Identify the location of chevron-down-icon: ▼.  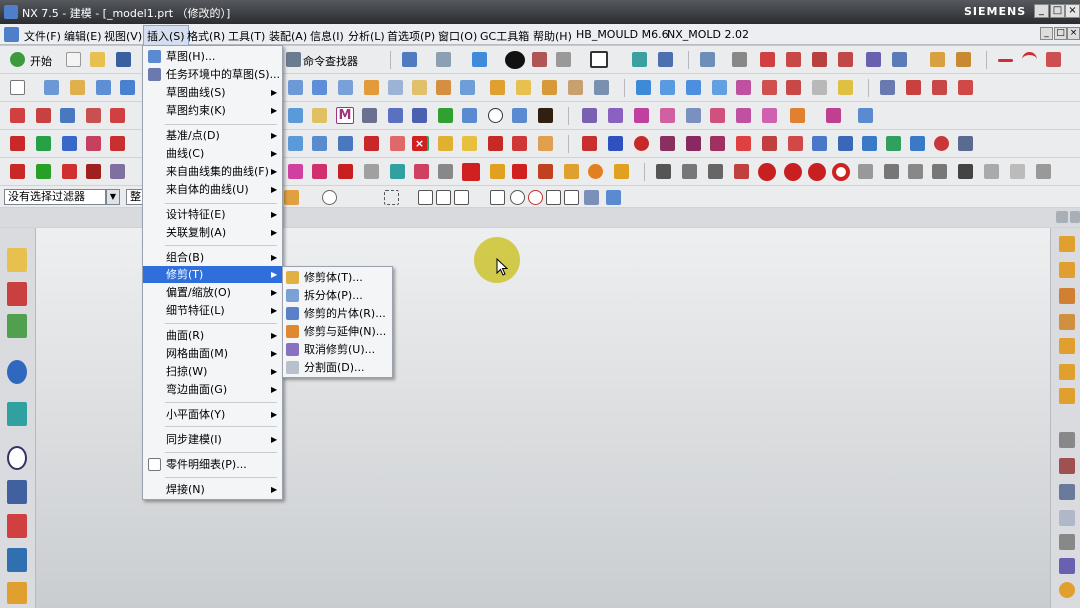
(113, 197).